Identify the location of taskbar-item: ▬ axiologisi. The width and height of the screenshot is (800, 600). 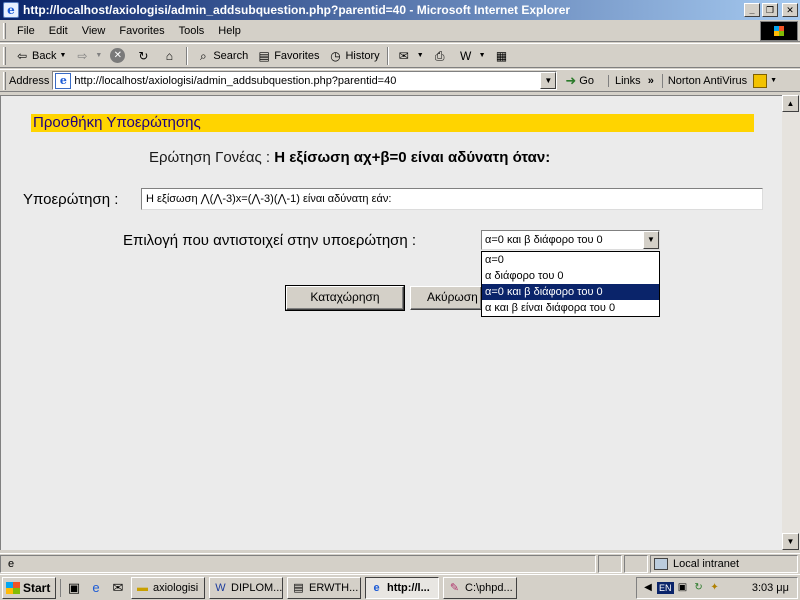
(168, 587).